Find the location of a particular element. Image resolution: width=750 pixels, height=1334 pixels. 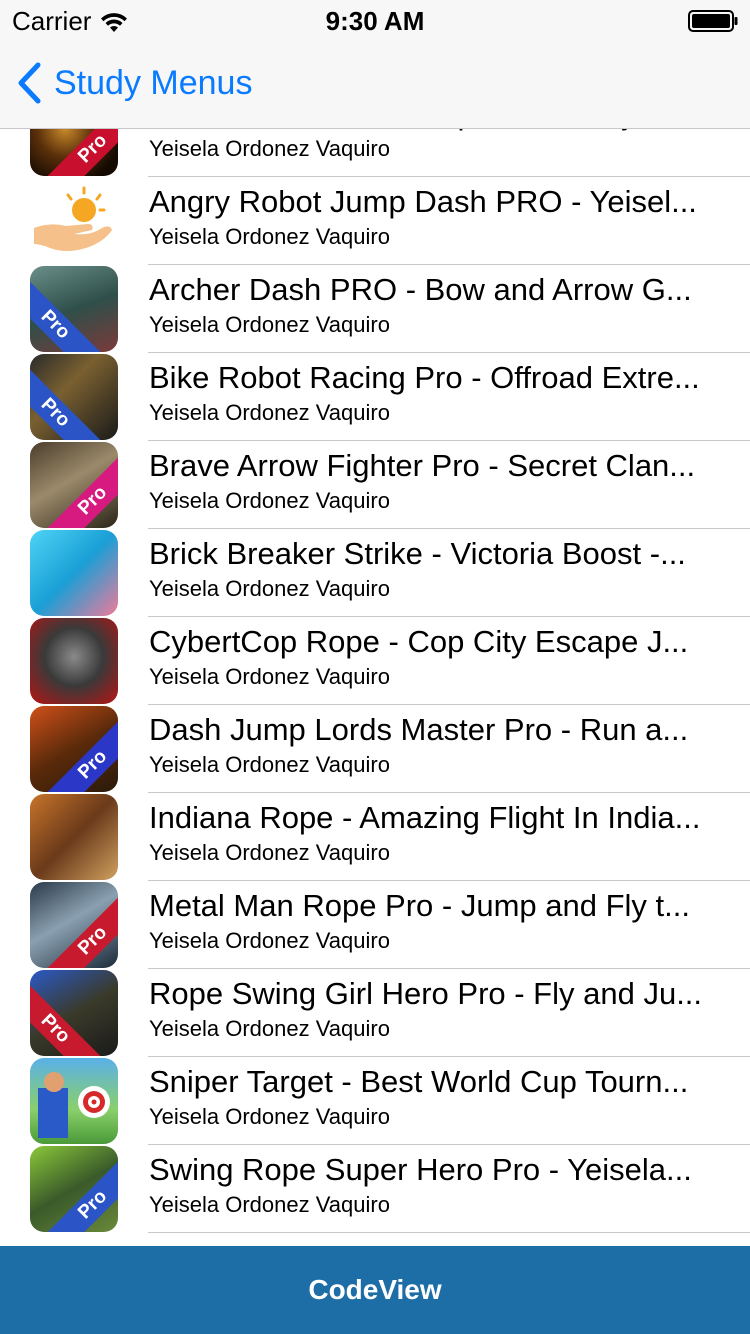

dash-jump-app-icon: Pro is located at coordinates (74, 749).